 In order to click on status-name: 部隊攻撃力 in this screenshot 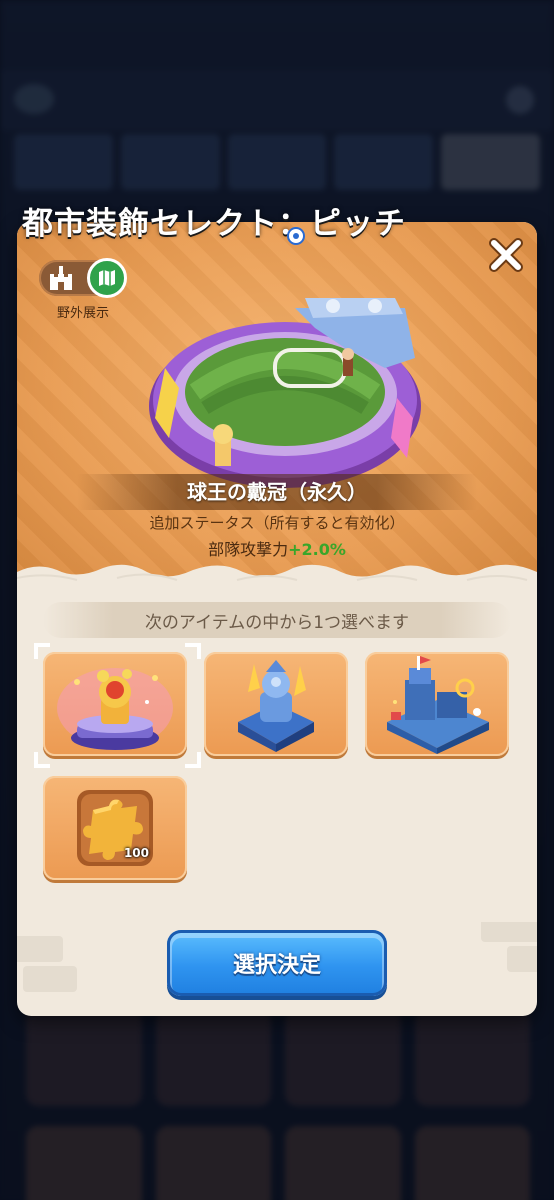, I will do `click(248, 549)`.